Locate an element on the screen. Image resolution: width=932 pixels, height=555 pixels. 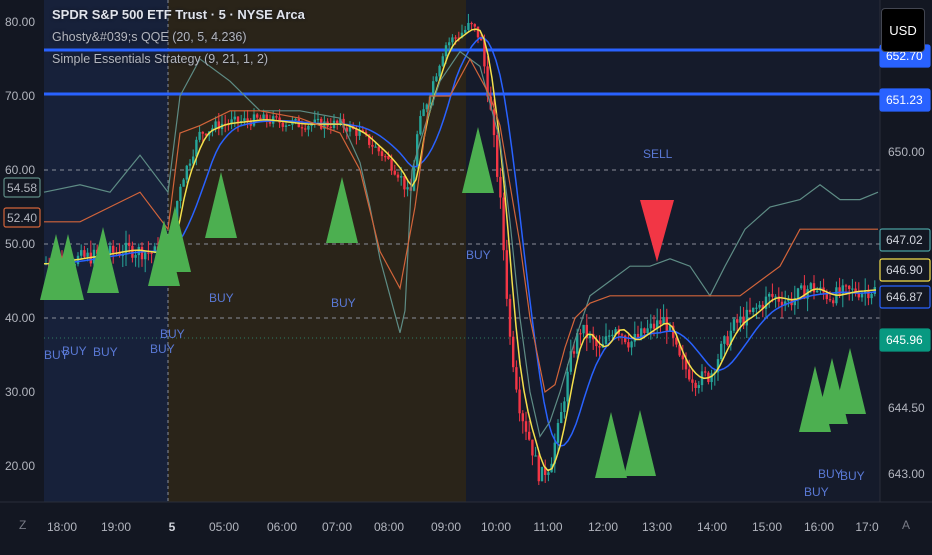
time-axis-tick: 17:0 is located at coordinates (867, 527).